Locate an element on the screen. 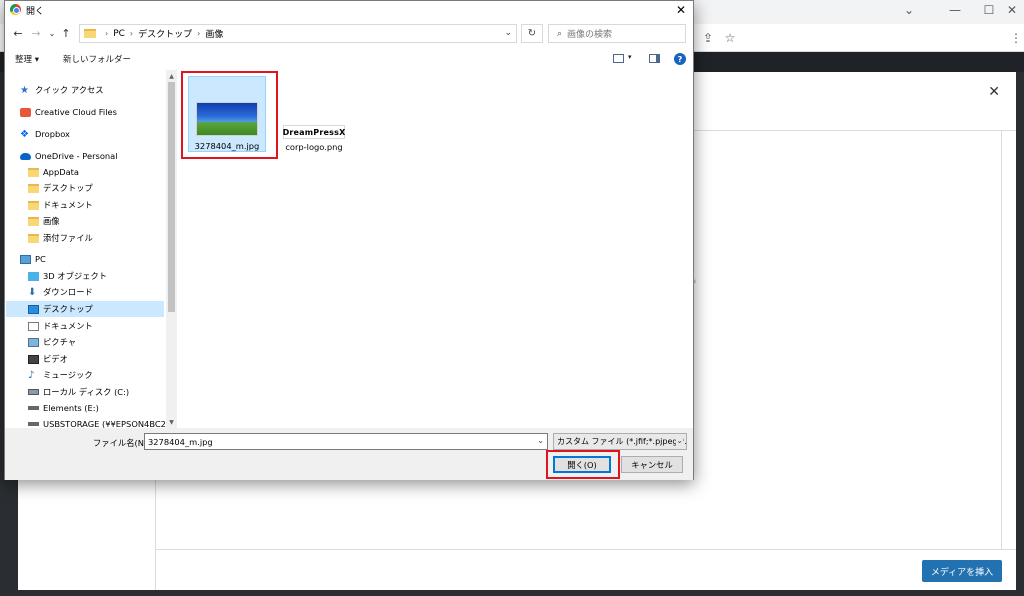 This screenshot has width=1024, height=596. cancel-button: キャンセル is located at coordinates (652, 464).